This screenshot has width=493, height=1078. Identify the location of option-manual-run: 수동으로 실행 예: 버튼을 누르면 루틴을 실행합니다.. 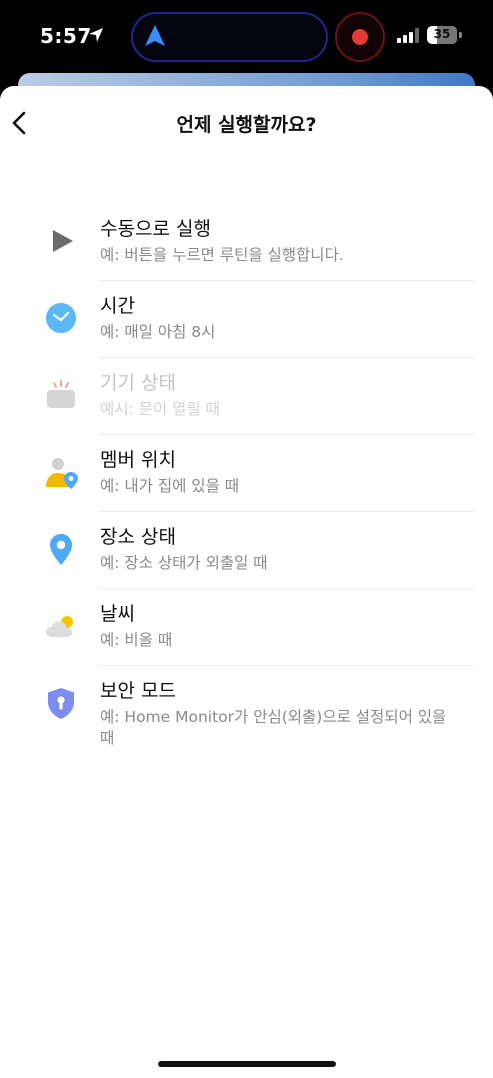
(246, 242).